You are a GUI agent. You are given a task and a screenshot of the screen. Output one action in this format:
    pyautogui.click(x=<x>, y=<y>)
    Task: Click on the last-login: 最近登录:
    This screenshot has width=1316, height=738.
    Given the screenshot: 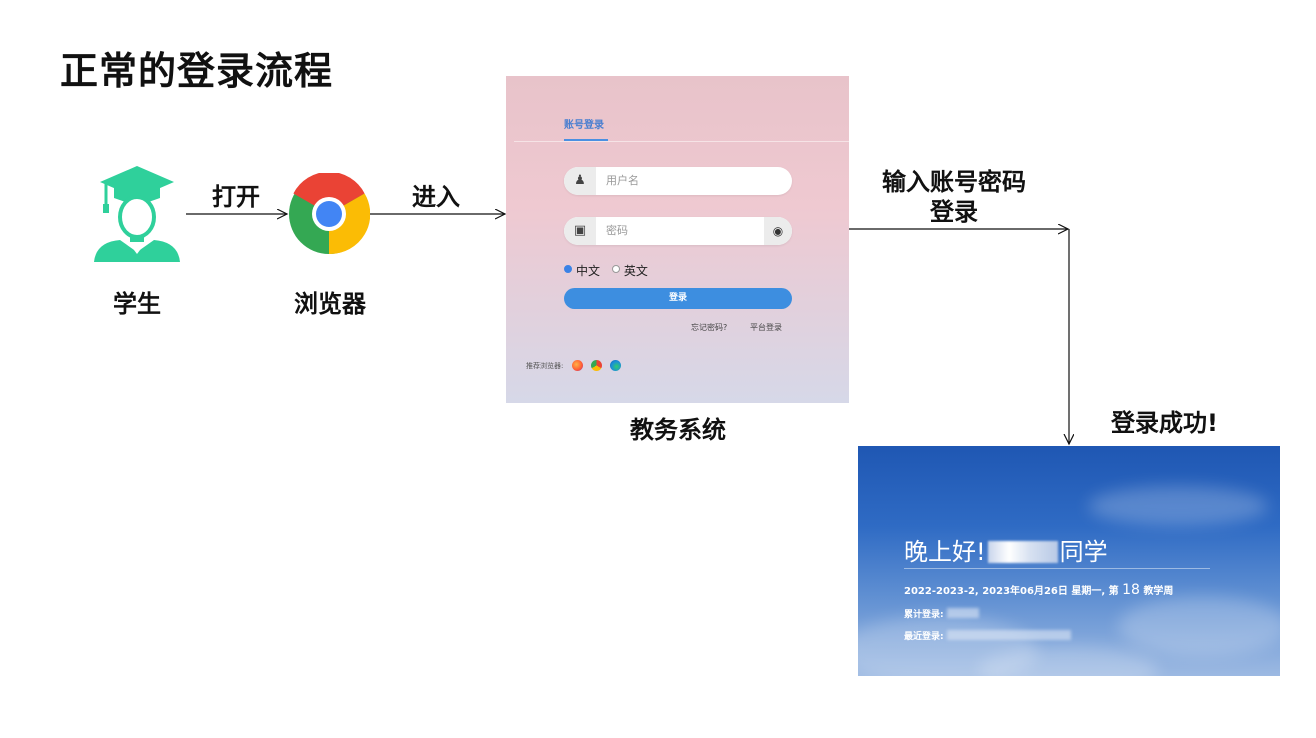 What is the action you would take?
    pyautogui.click(x=987, y=635)
    